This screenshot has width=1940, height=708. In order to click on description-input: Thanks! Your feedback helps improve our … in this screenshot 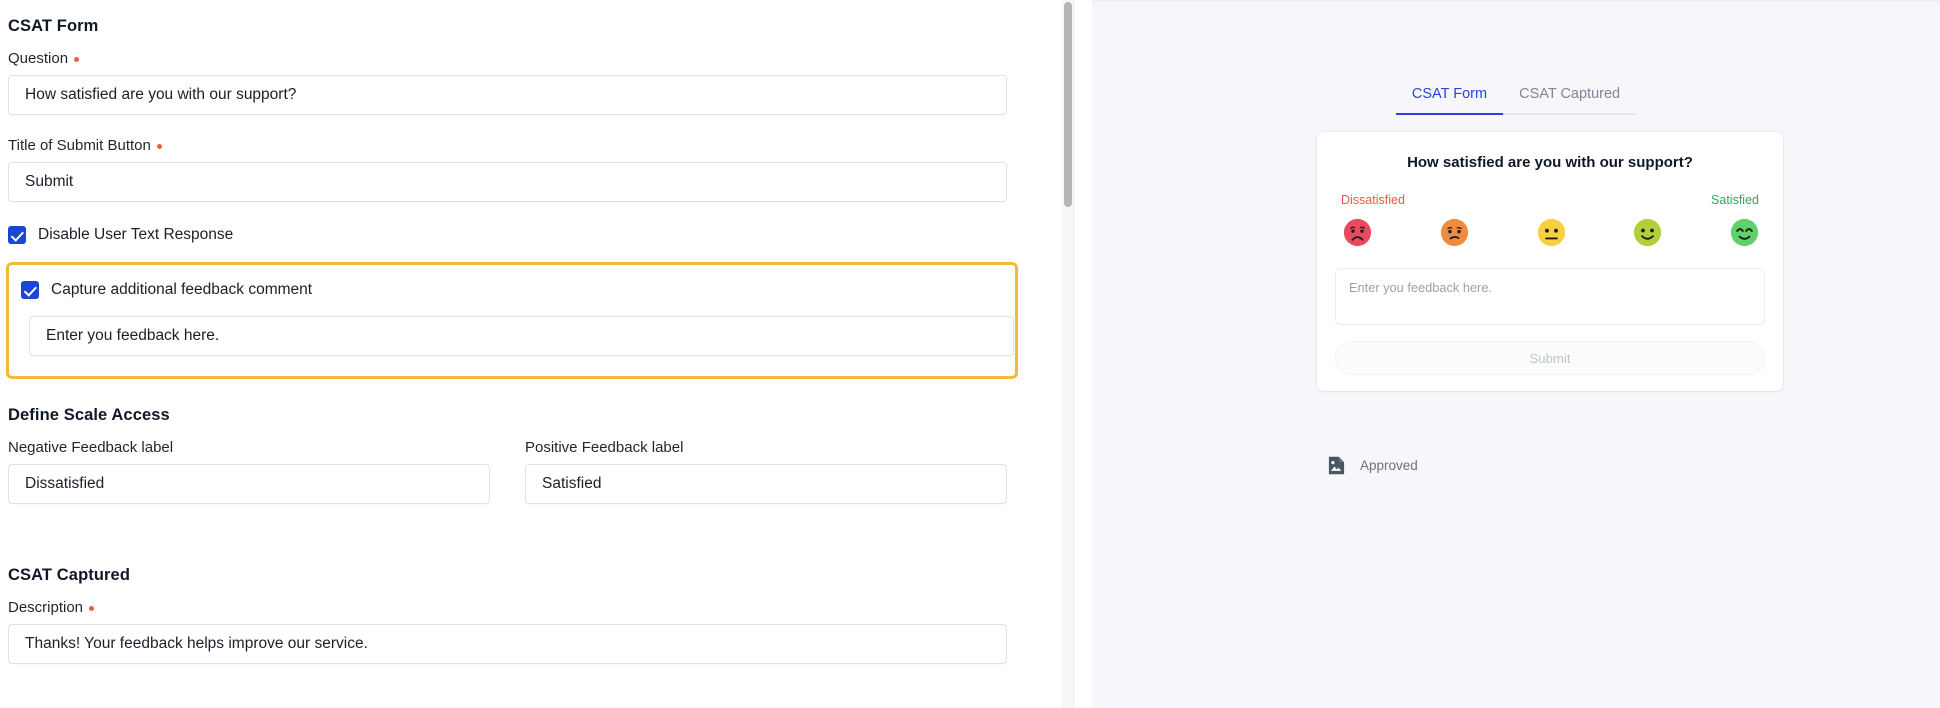, I will do `click(507, 644)`.